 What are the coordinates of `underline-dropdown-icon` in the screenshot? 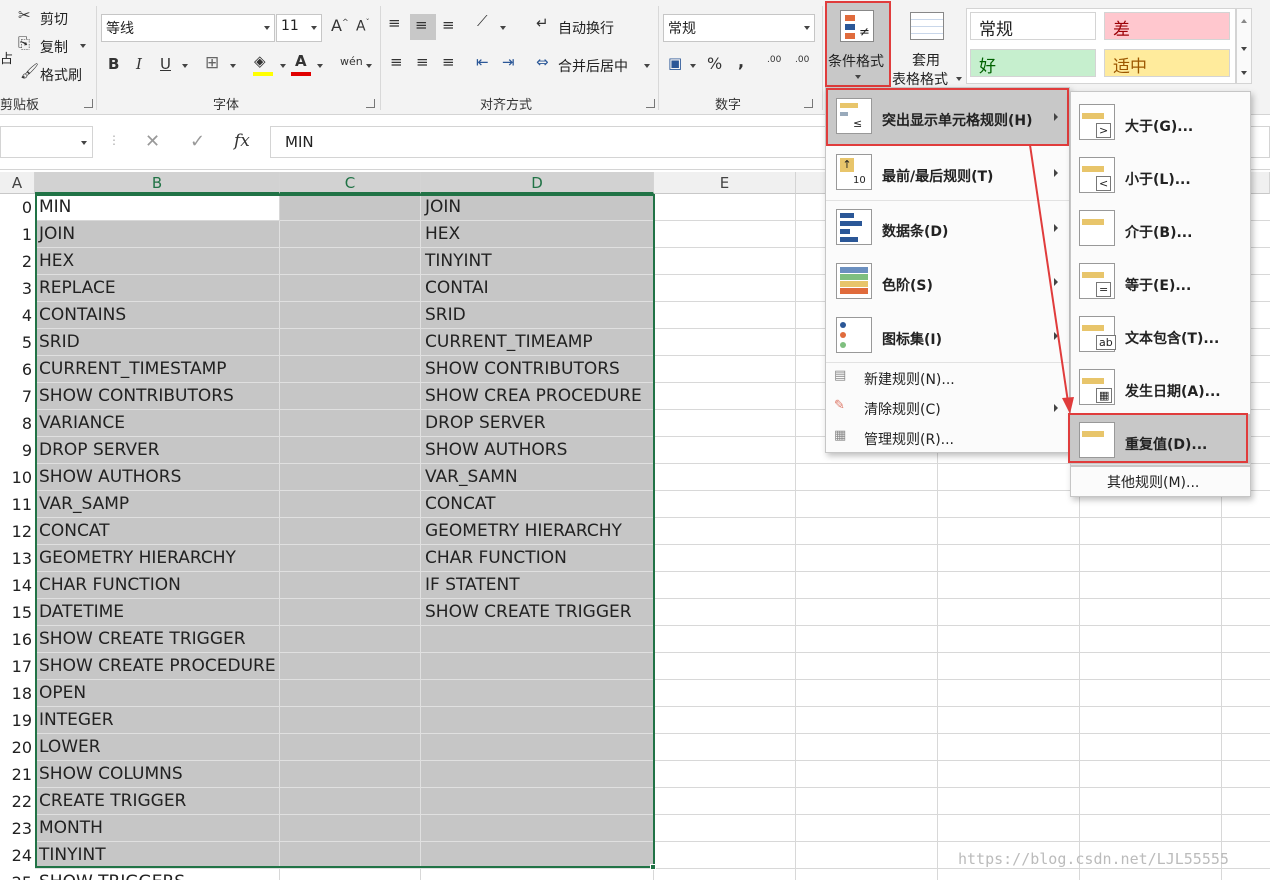 It's located at (185, 66).